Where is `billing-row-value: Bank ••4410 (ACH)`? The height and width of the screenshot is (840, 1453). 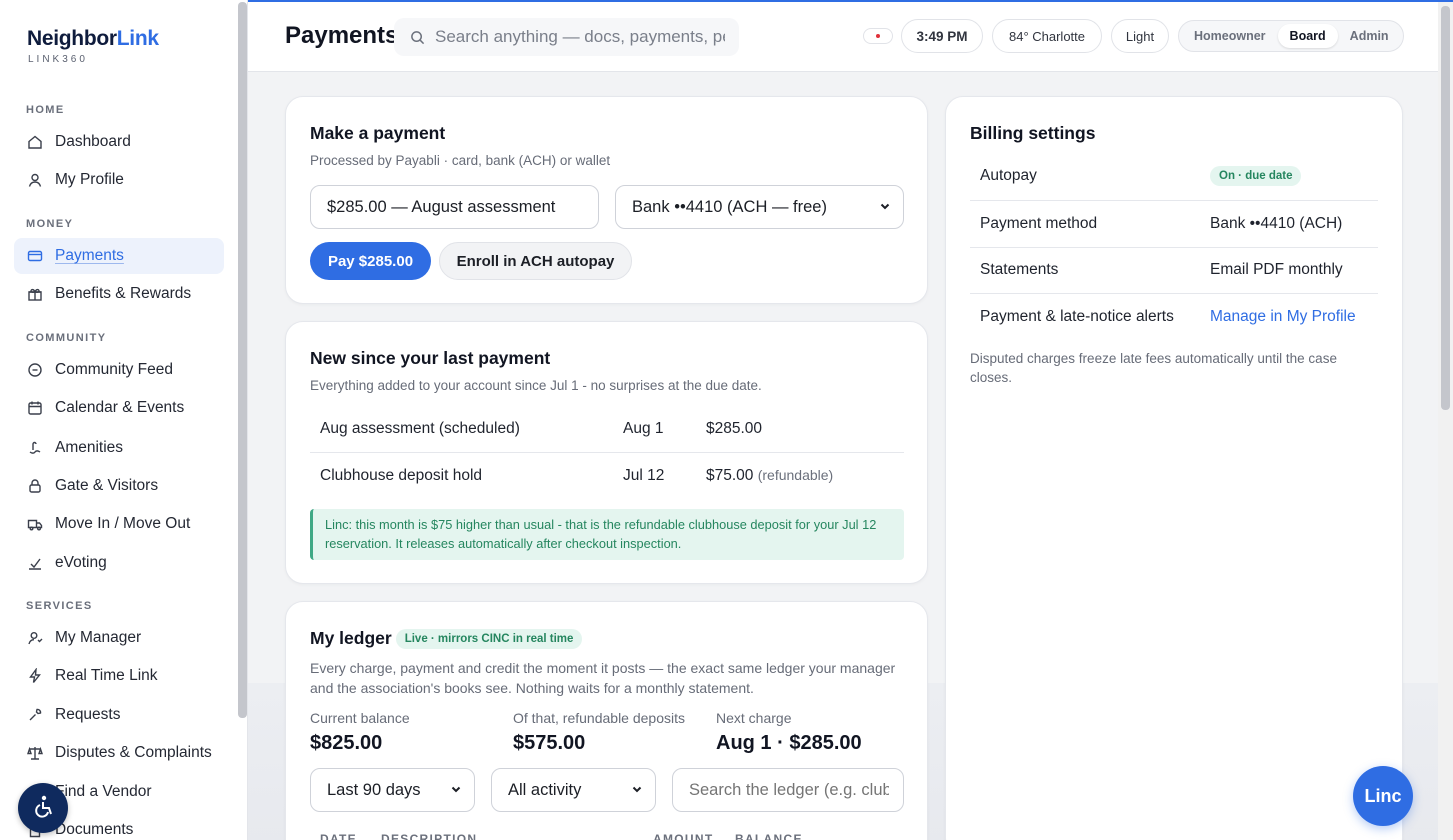
billing-row-value: Bank ••4410 (ACH) is located at coordinates (1276, 223).